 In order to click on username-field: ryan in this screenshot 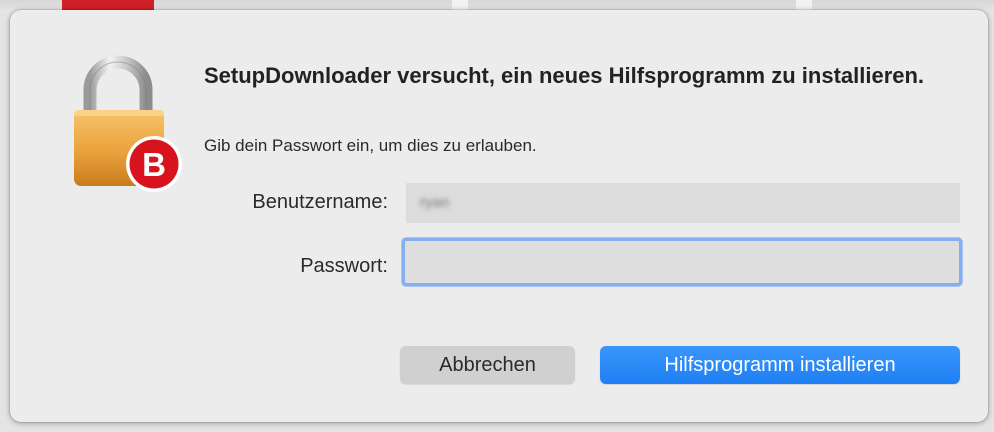, I will do `click(683, 203)`.